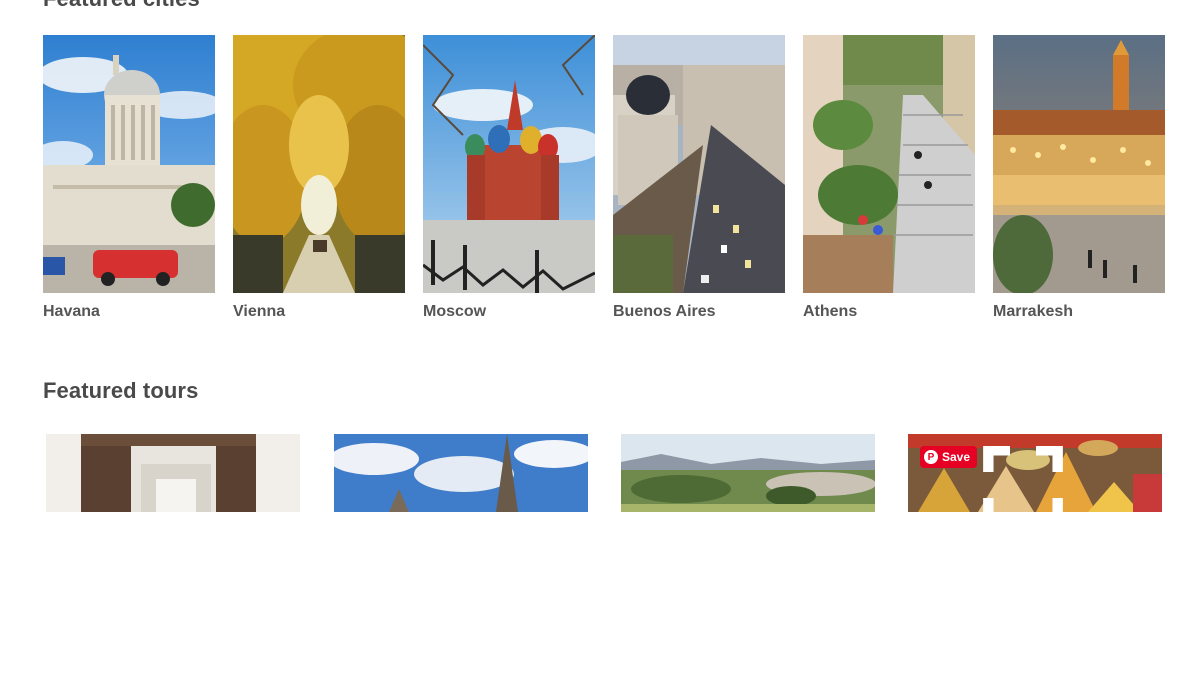 The image size is (1200, 675). I want to click on city-name: Marrakesh, so click(1079, 312).